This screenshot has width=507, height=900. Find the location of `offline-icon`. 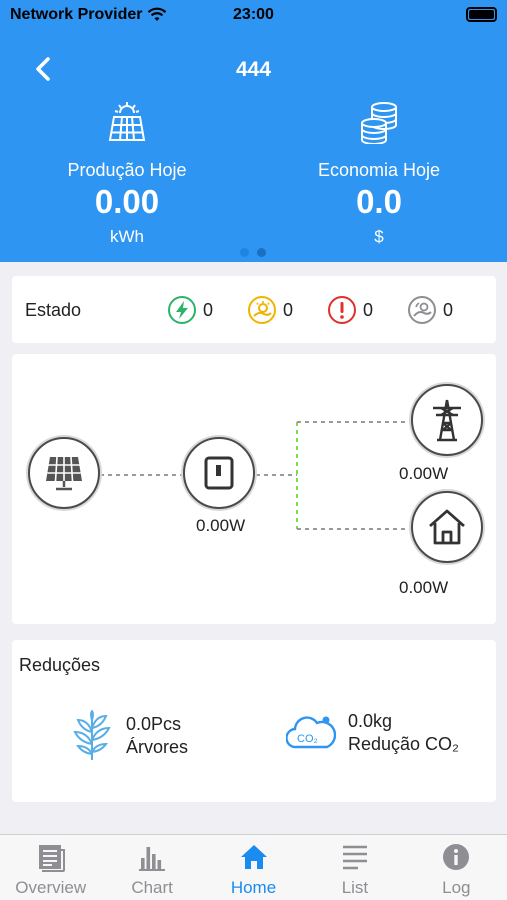

offline-icon is located at coordinates (422, 310).